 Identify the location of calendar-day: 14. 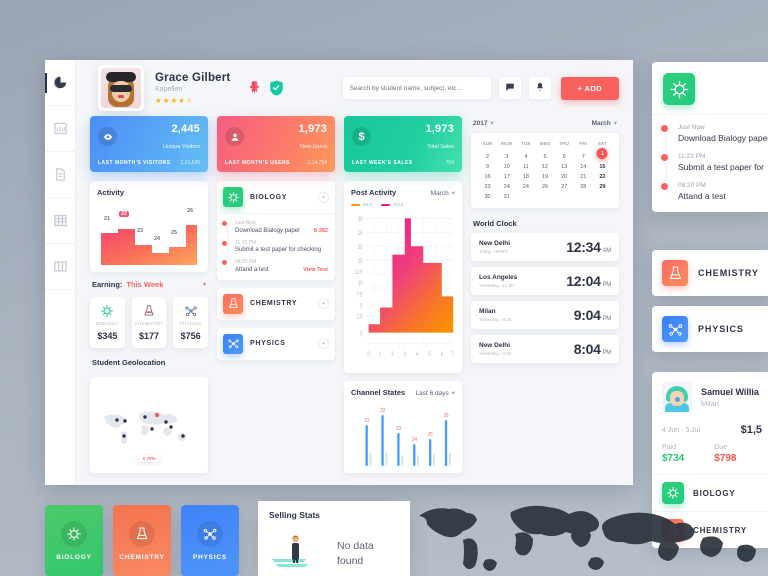
(583, 167).